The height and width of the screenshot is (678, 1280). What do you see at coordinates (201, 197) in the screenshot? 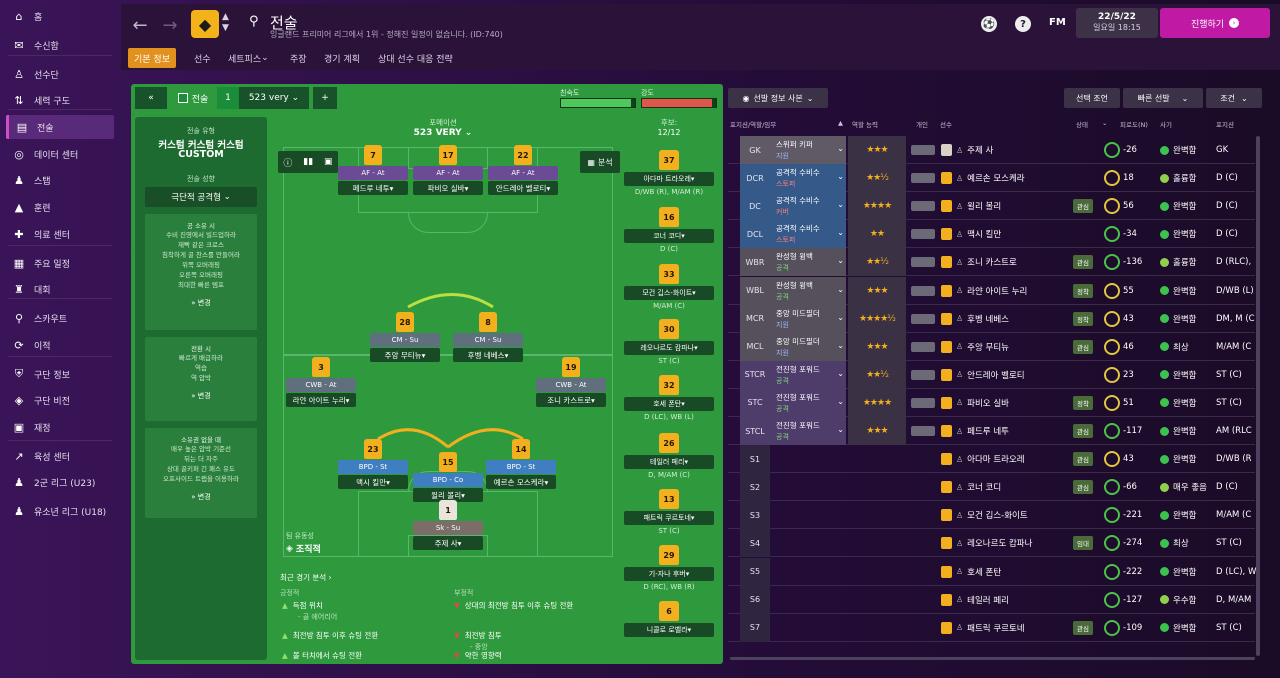
I see `mentality-dropdown: 극단적 공격형 ⌄` at bounding box center [201, 197].